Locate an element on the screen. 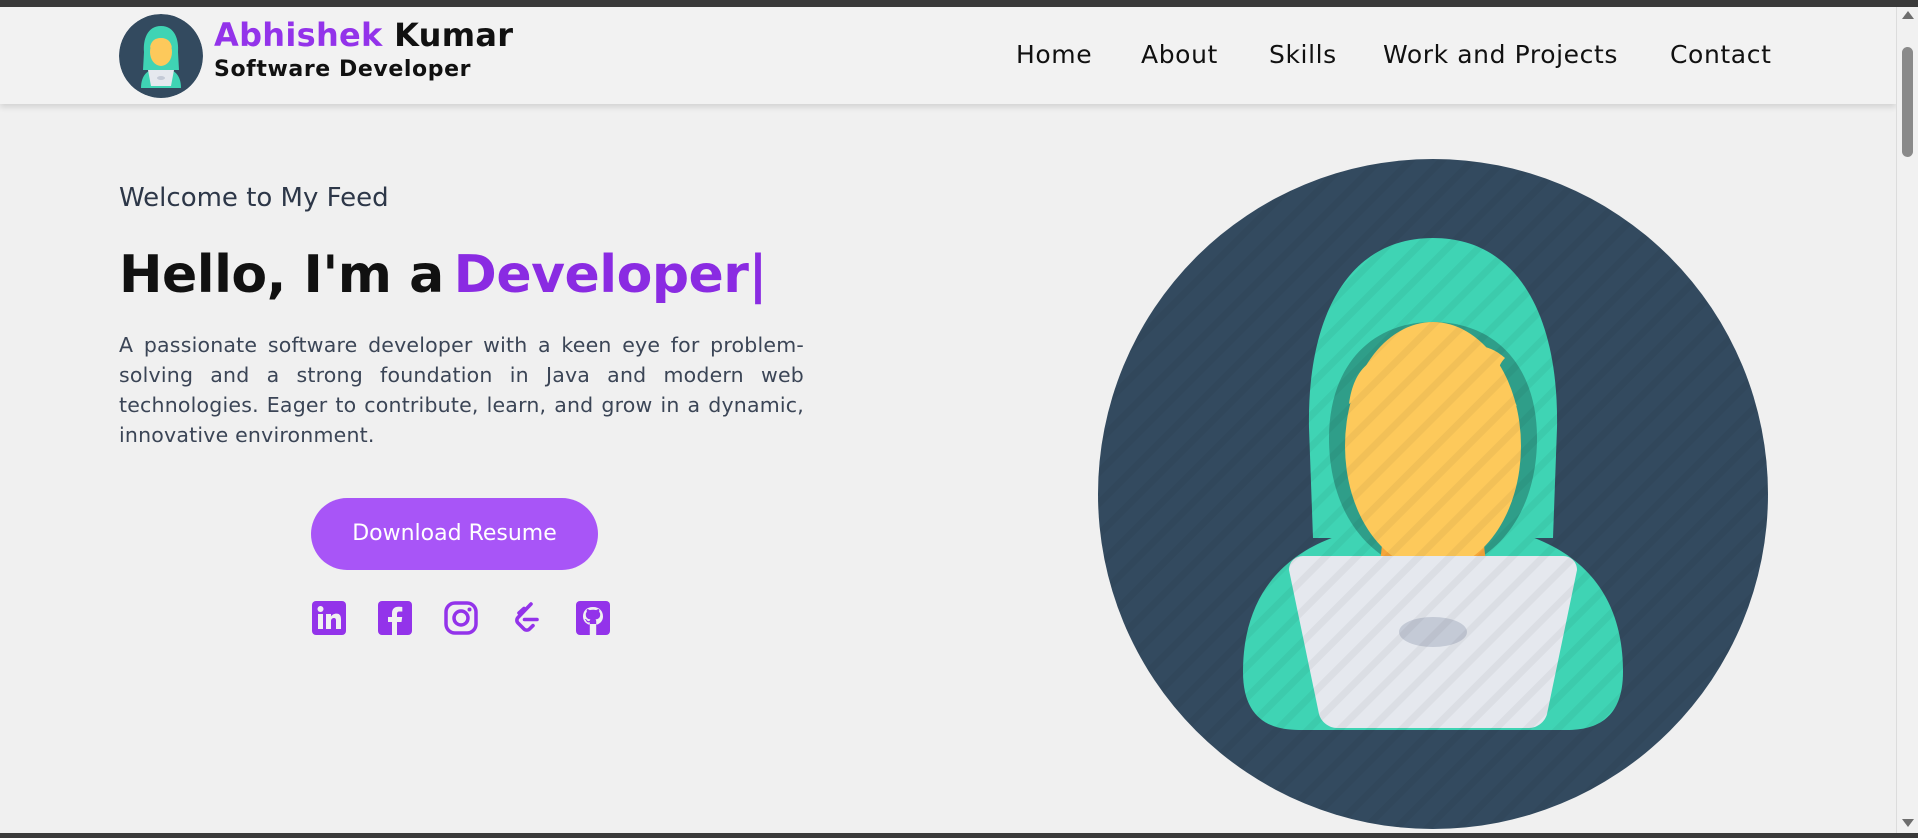  instagram-icon is located at coordinates (461, 618).